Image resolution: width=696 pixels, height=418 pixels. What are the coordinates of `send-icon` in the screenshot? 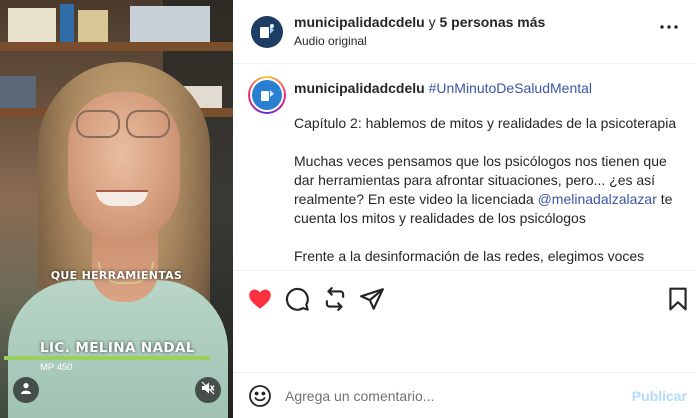 It's located at (372, 302).